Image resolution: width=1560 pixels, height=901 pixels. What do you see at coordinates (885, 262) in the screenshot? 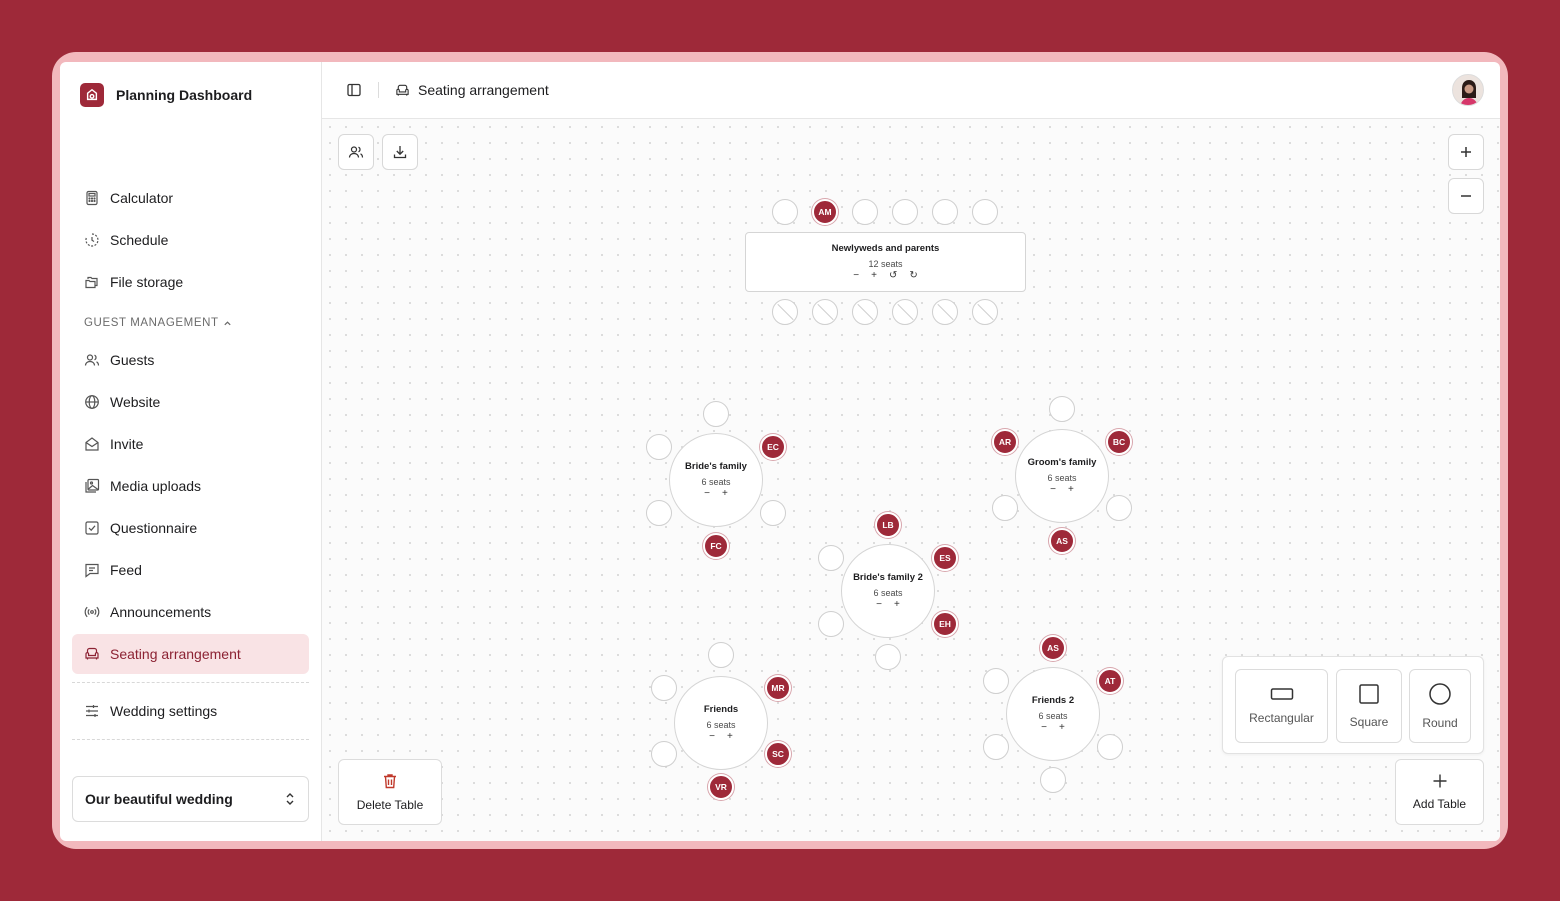
I see `table-rectangular: Newlyweds and parents 12 seats − + ↺ ↻` at bounding box center [885, 262].